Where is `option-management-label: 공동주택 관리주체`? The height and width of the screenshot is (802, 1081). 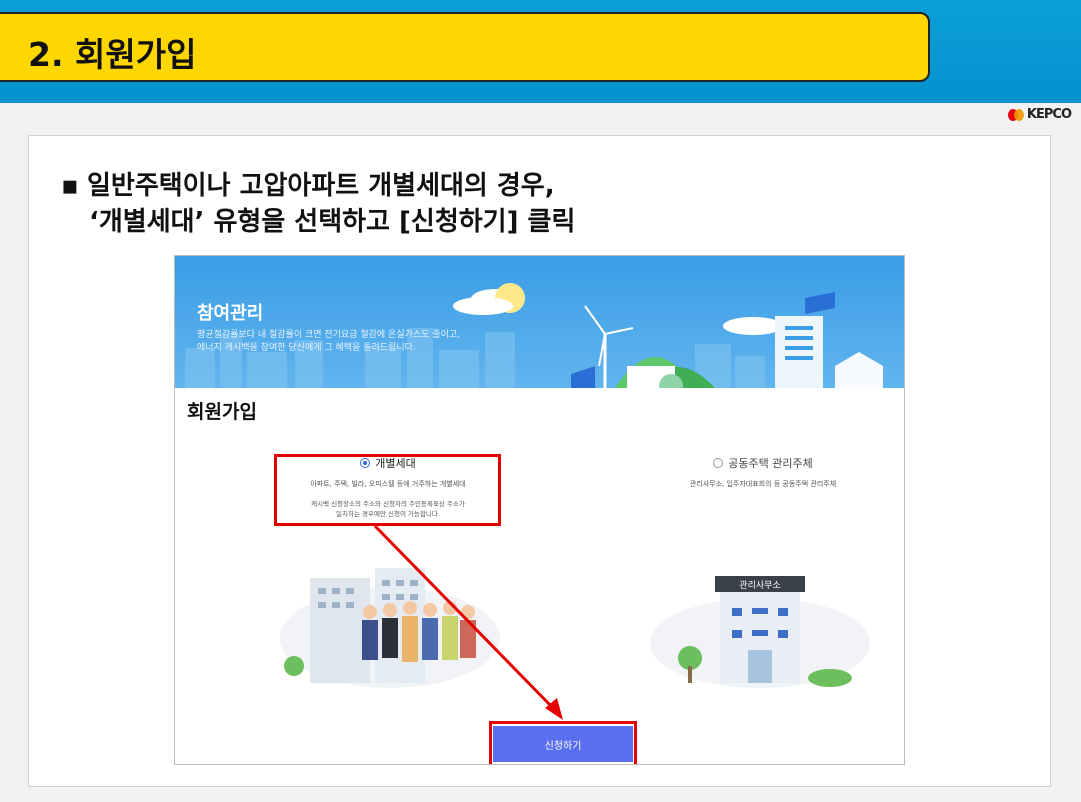
option-management-label: 공동주택 관리주체 is located at coordinates (770, 463).